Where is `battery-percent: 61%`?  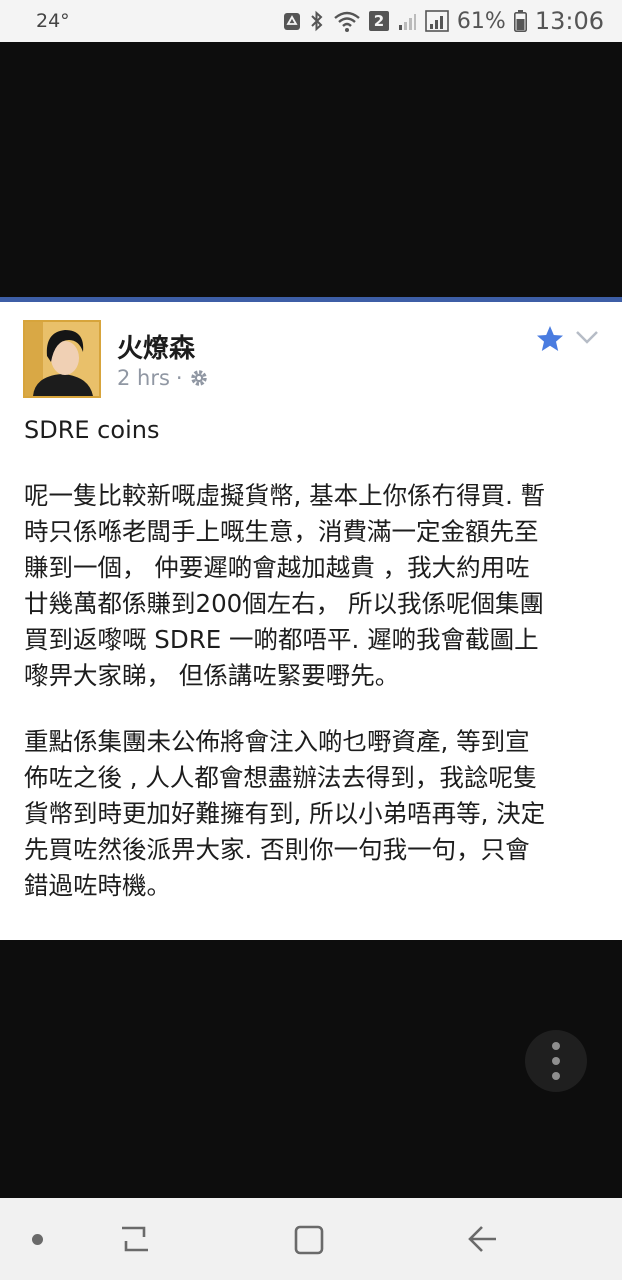
battery-percent: 61% is located at coordinates (481, 21).